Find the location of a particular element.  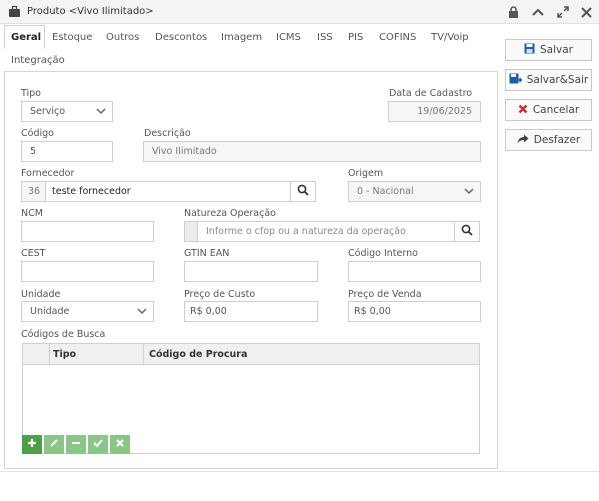

natureza-field: Informe o cfop ou a natureza da operação is located at coordinates (326, 231).